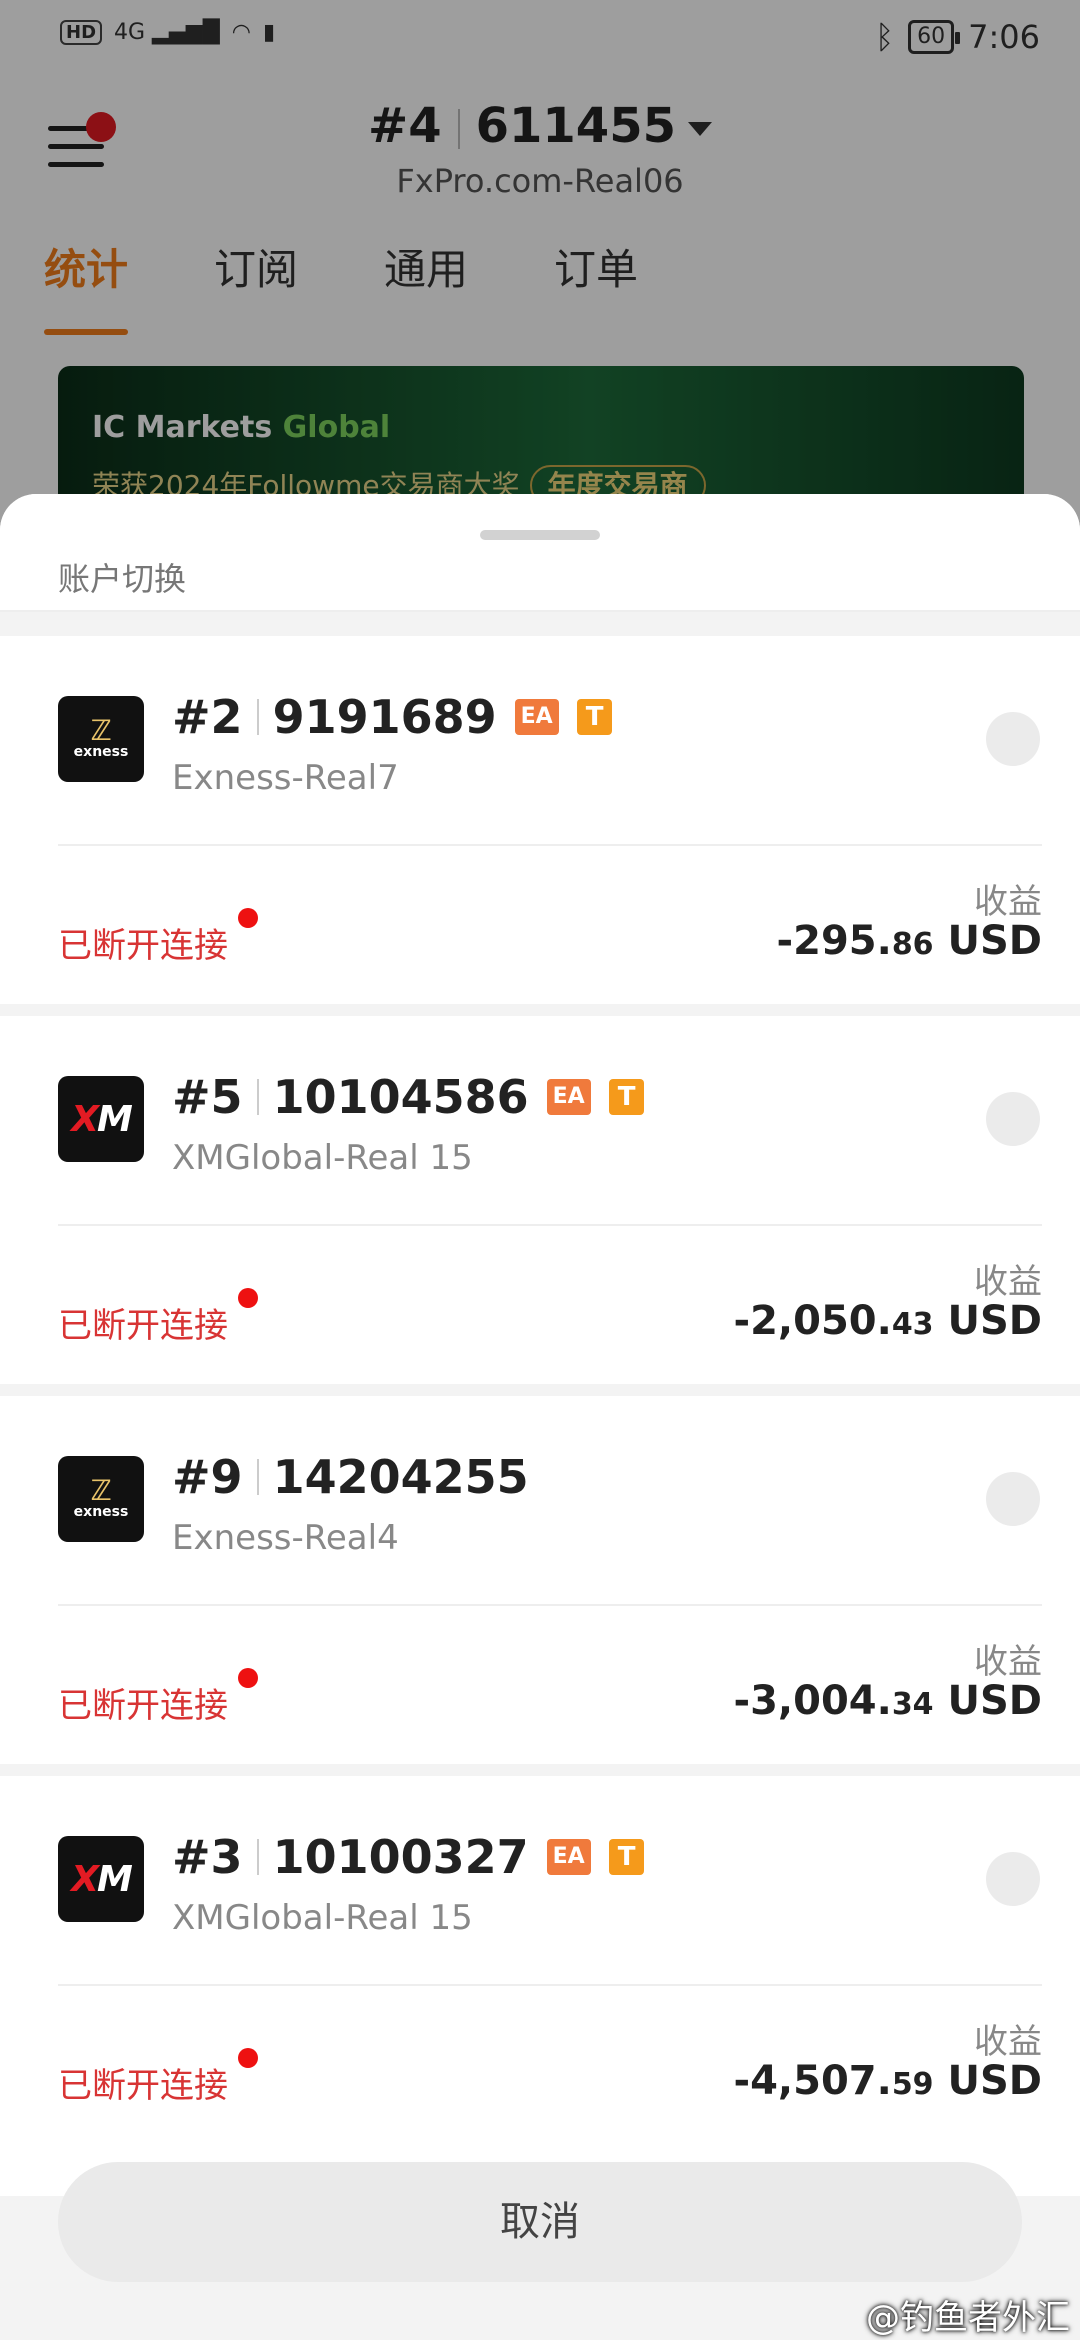 The image size is (1080, 2340). I want to click on account-line: #2 9191689 EA T, so click(392, 717).